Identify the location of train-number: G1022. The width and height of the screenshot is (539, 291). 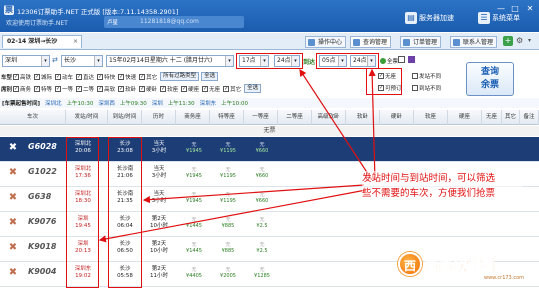
(42, 171).